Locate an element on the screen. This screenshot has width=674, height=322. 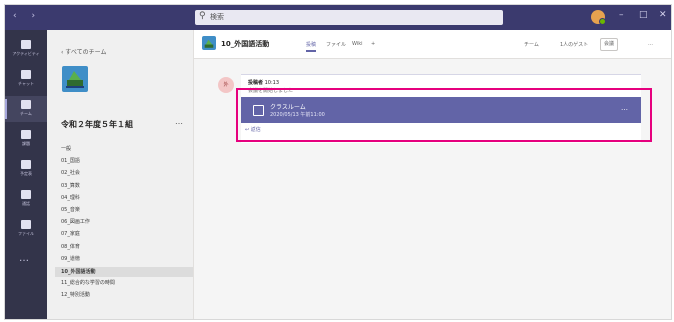
author-name: 投稿者 is located at coordinates (256, 83).